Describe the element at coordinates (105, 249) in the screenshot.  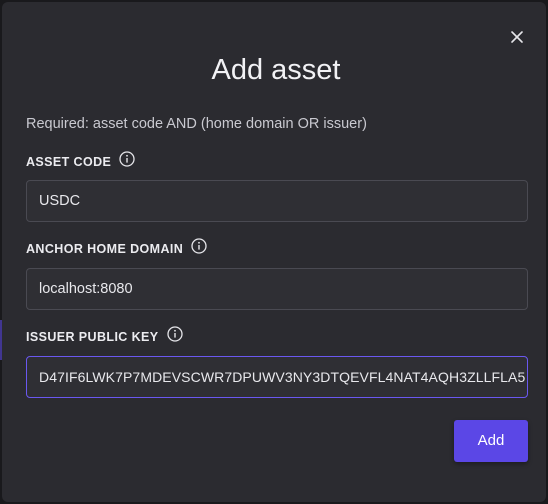
I see `home-domain-label-text: ANCHOR HOME DOMAIN` at that location.